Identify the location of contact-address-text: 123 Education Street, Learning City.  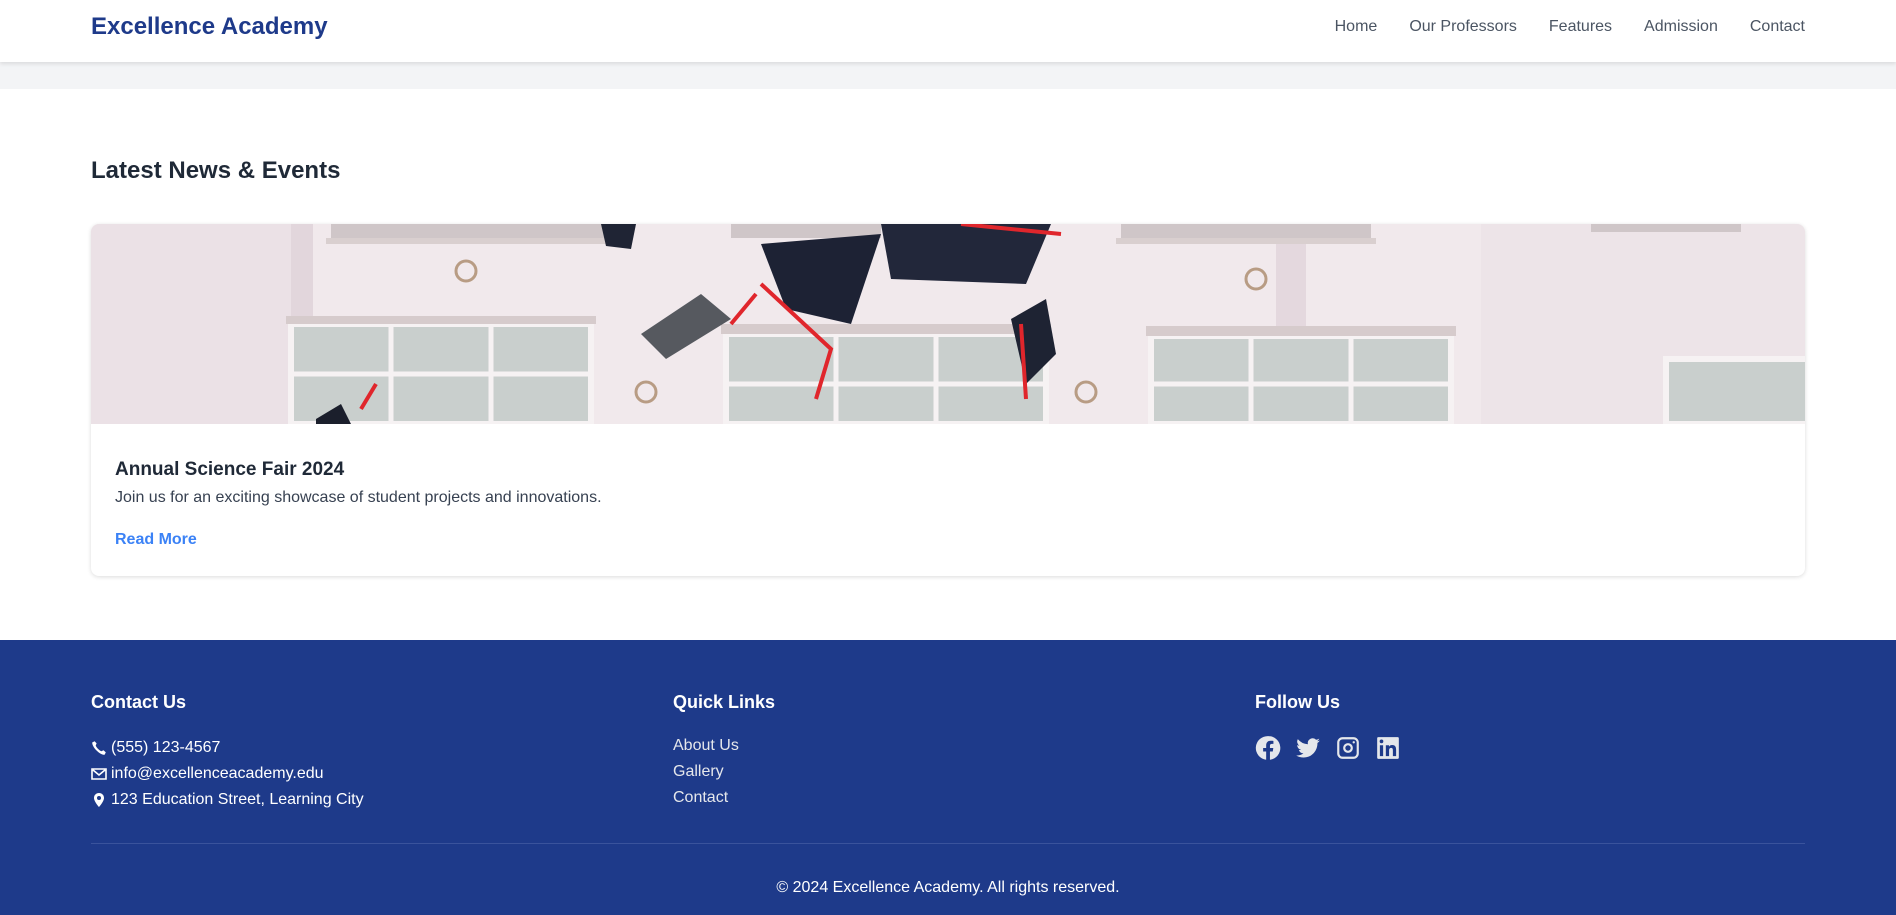
(237, 799).